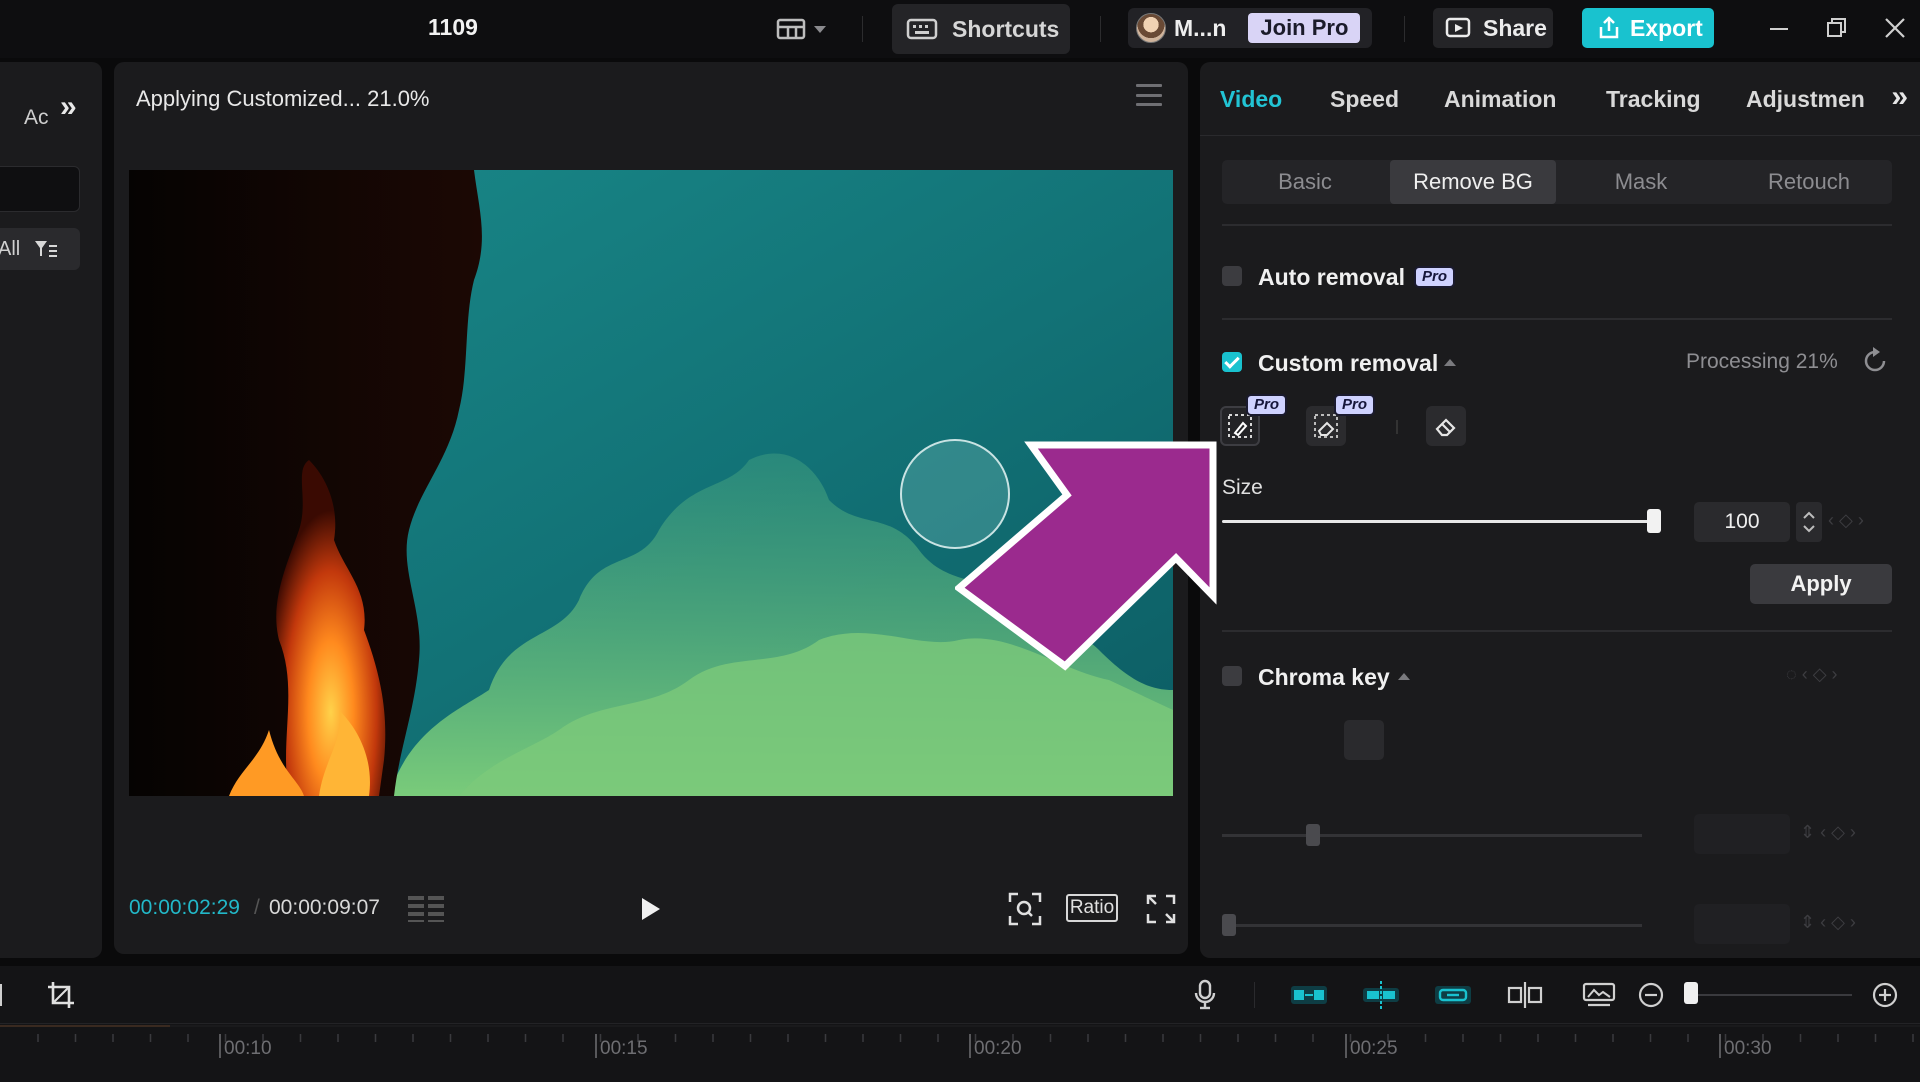 The height and width of the screenshot is (1082, 1920). What do you see at coordinates (1609, 27) in the screenshot?
I see `export-icon` at bounding box center [1609, 27].